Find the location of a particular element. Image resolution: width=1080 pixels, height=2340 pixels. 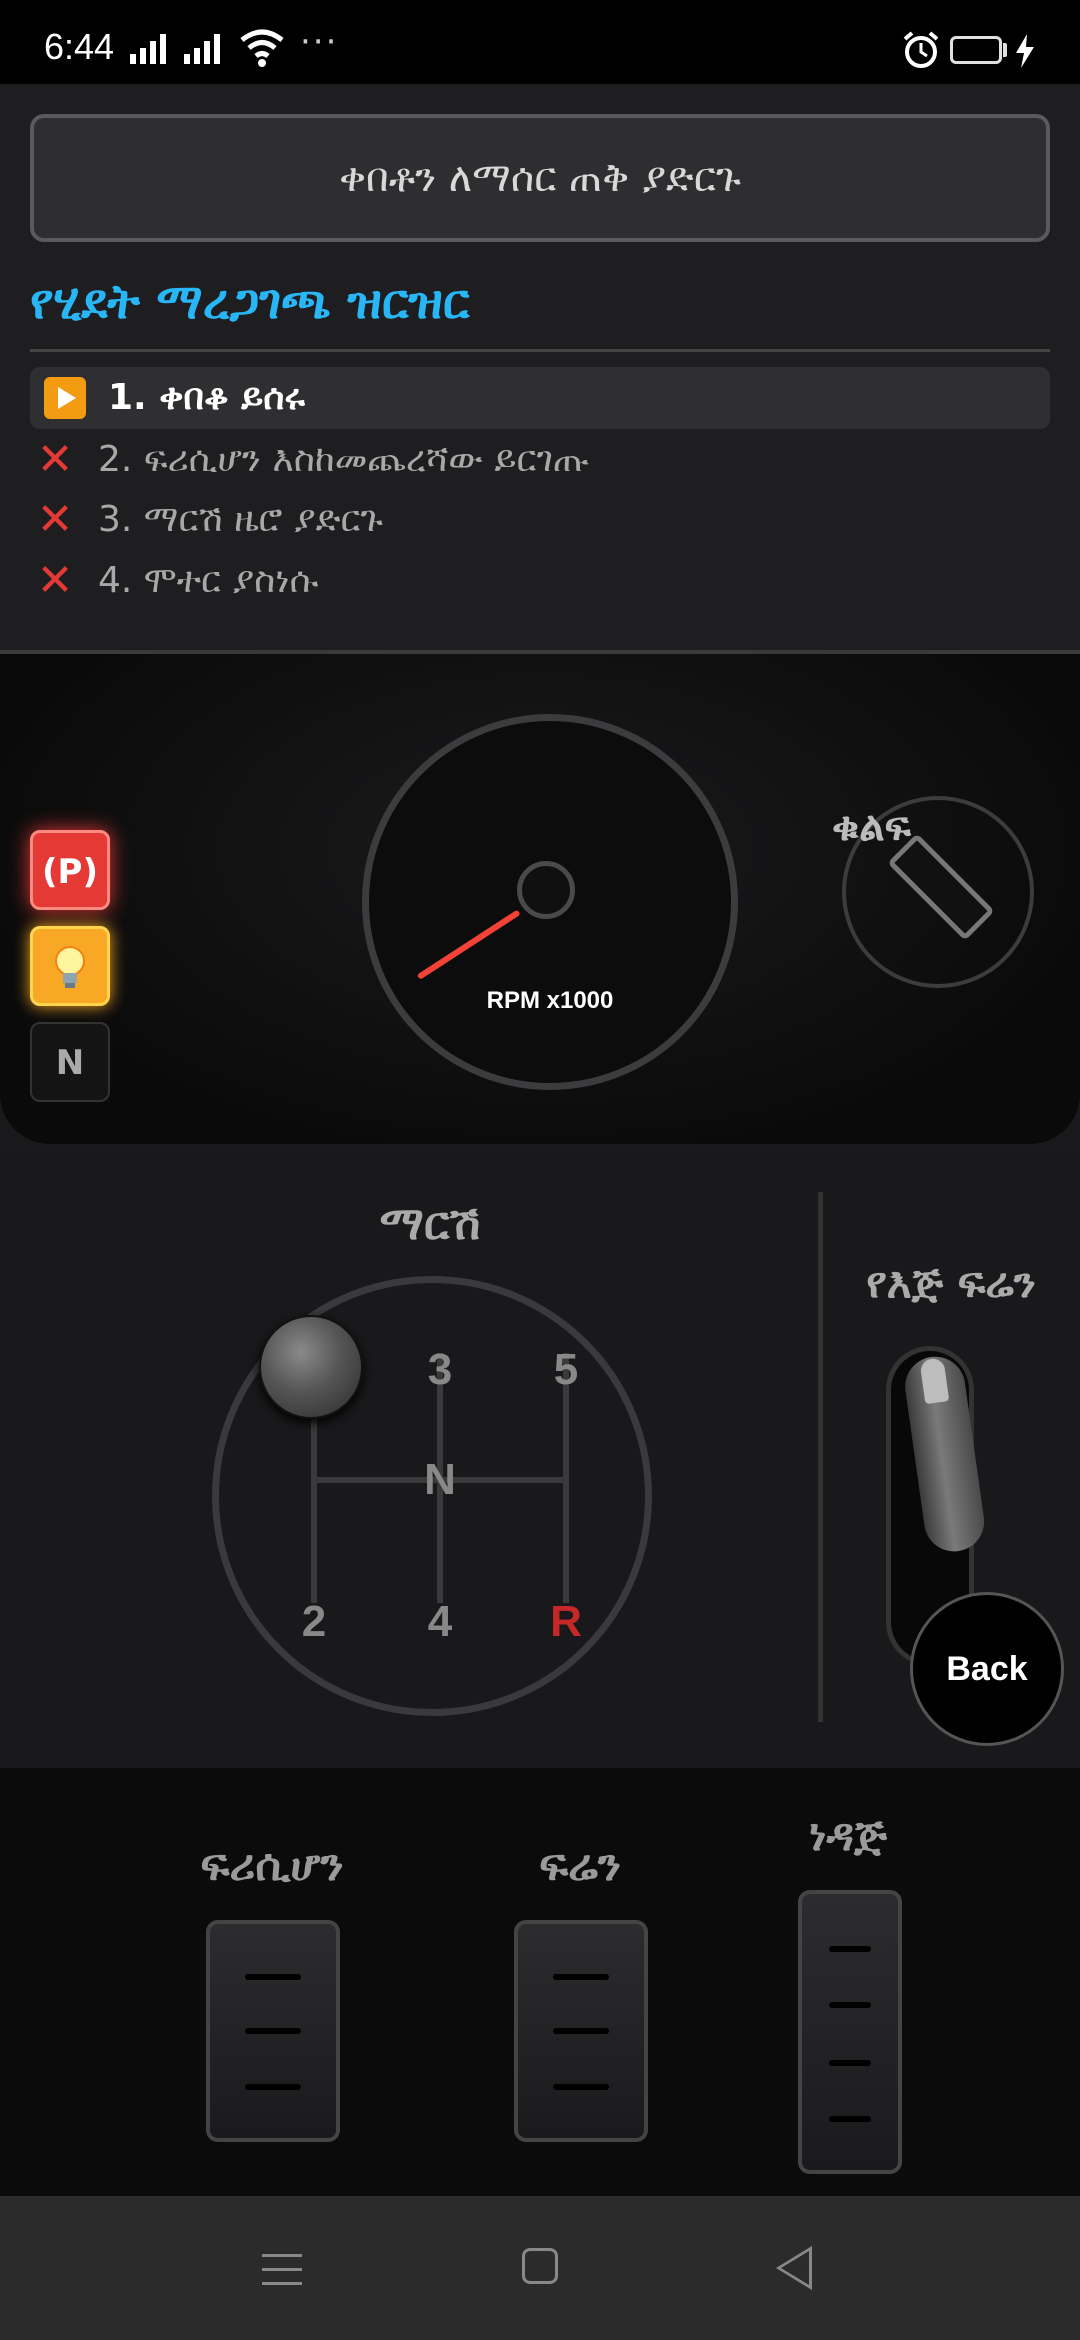

gear-neutral: N is located at coordinates (440, 1480).